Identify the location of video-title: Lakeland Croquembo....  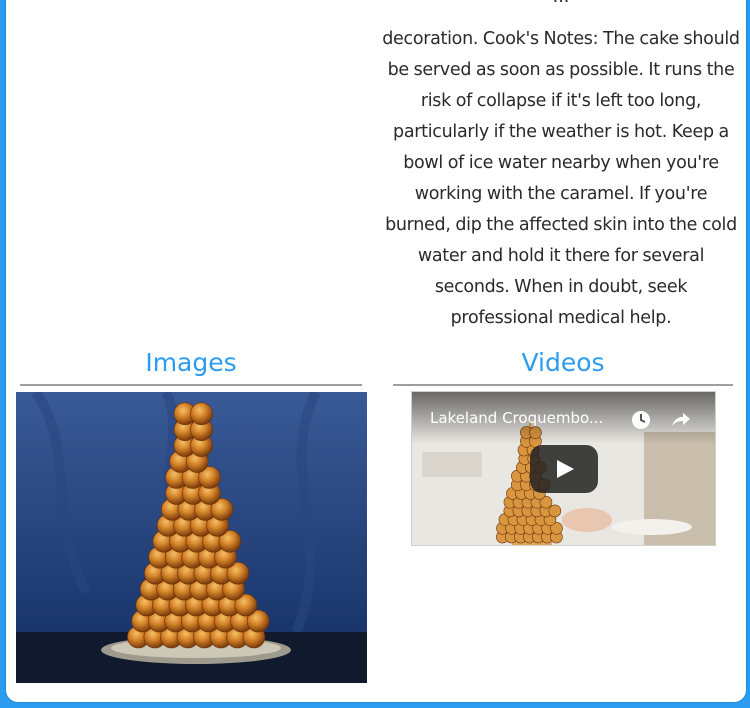
(516, 418).